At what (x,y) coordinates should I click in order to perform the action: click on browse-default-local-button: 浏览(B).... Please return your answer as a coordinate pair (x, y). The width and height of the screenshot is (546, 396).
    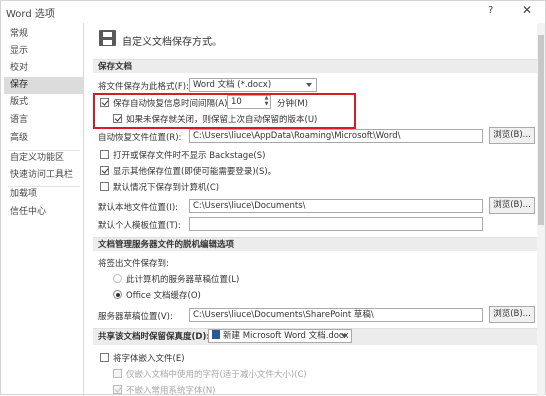
    Looking at the image, I should click on (512, 205).